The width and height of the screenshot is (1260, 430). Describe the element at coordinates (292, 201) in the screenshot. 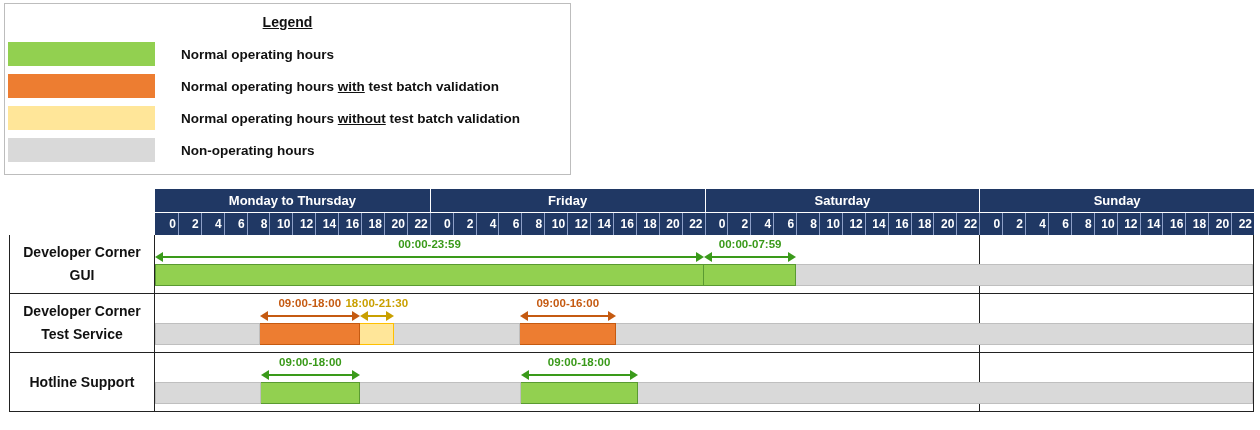

I see `day-header: Monday to Thursday` at that location.